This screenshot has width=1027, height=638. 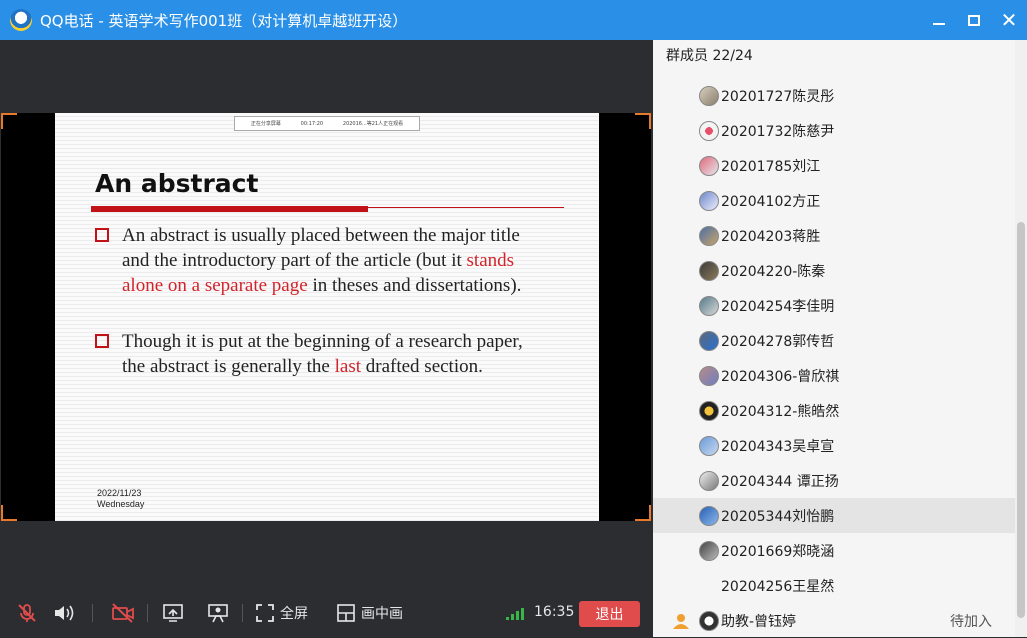 I want to click on member-count-header: 群成员 22/24, so click(x=709, y=56).